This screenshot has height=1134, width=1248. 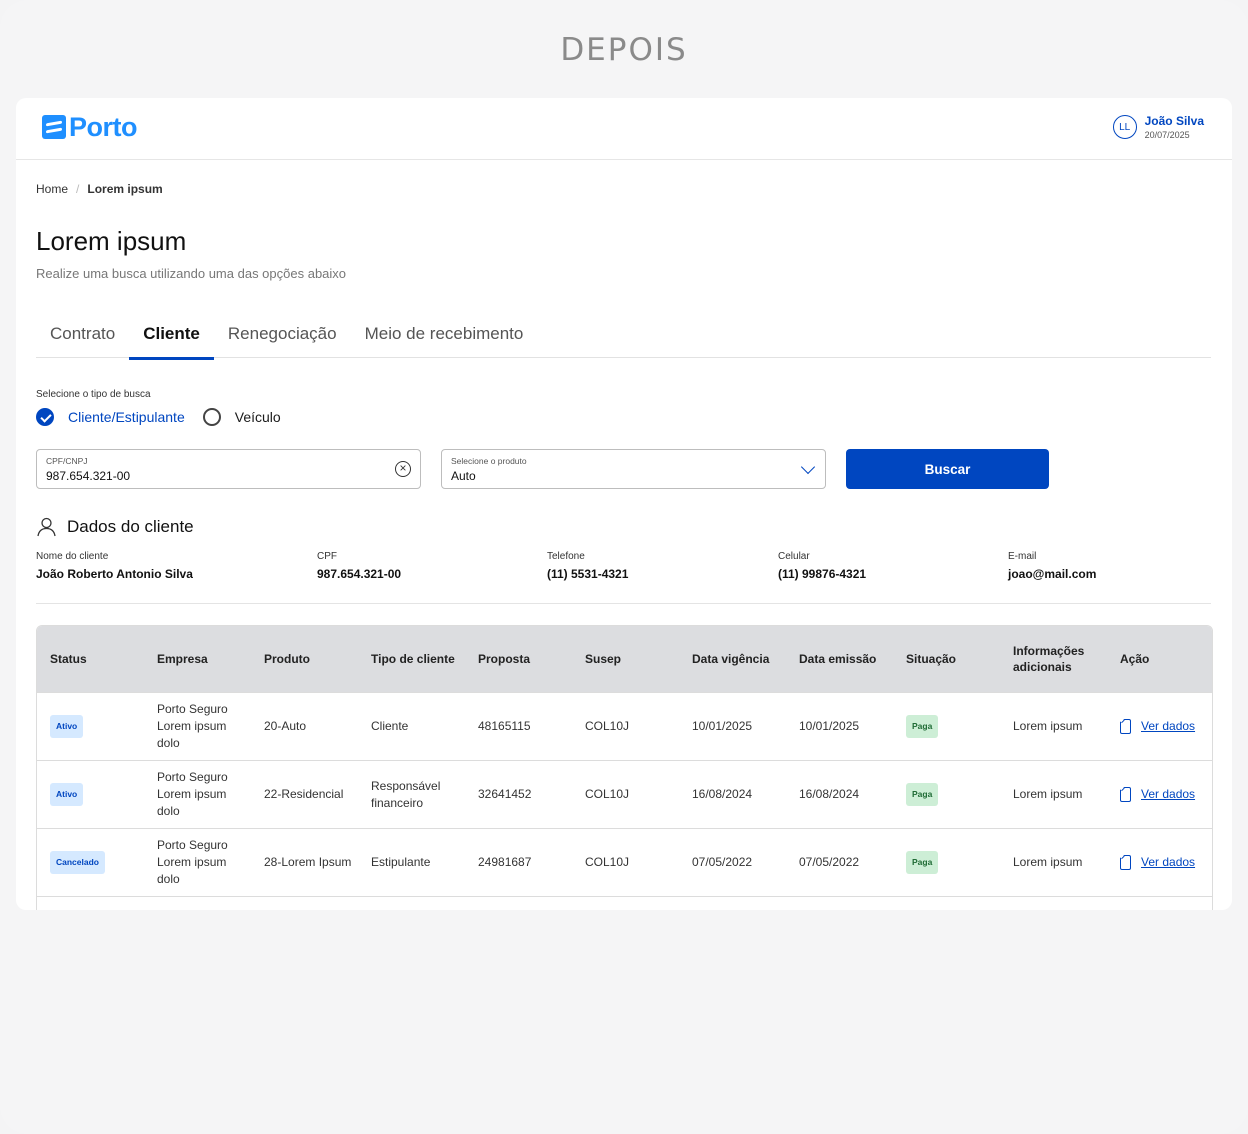 I want to click on radio-checked-icon, so click(x=45, y=417).